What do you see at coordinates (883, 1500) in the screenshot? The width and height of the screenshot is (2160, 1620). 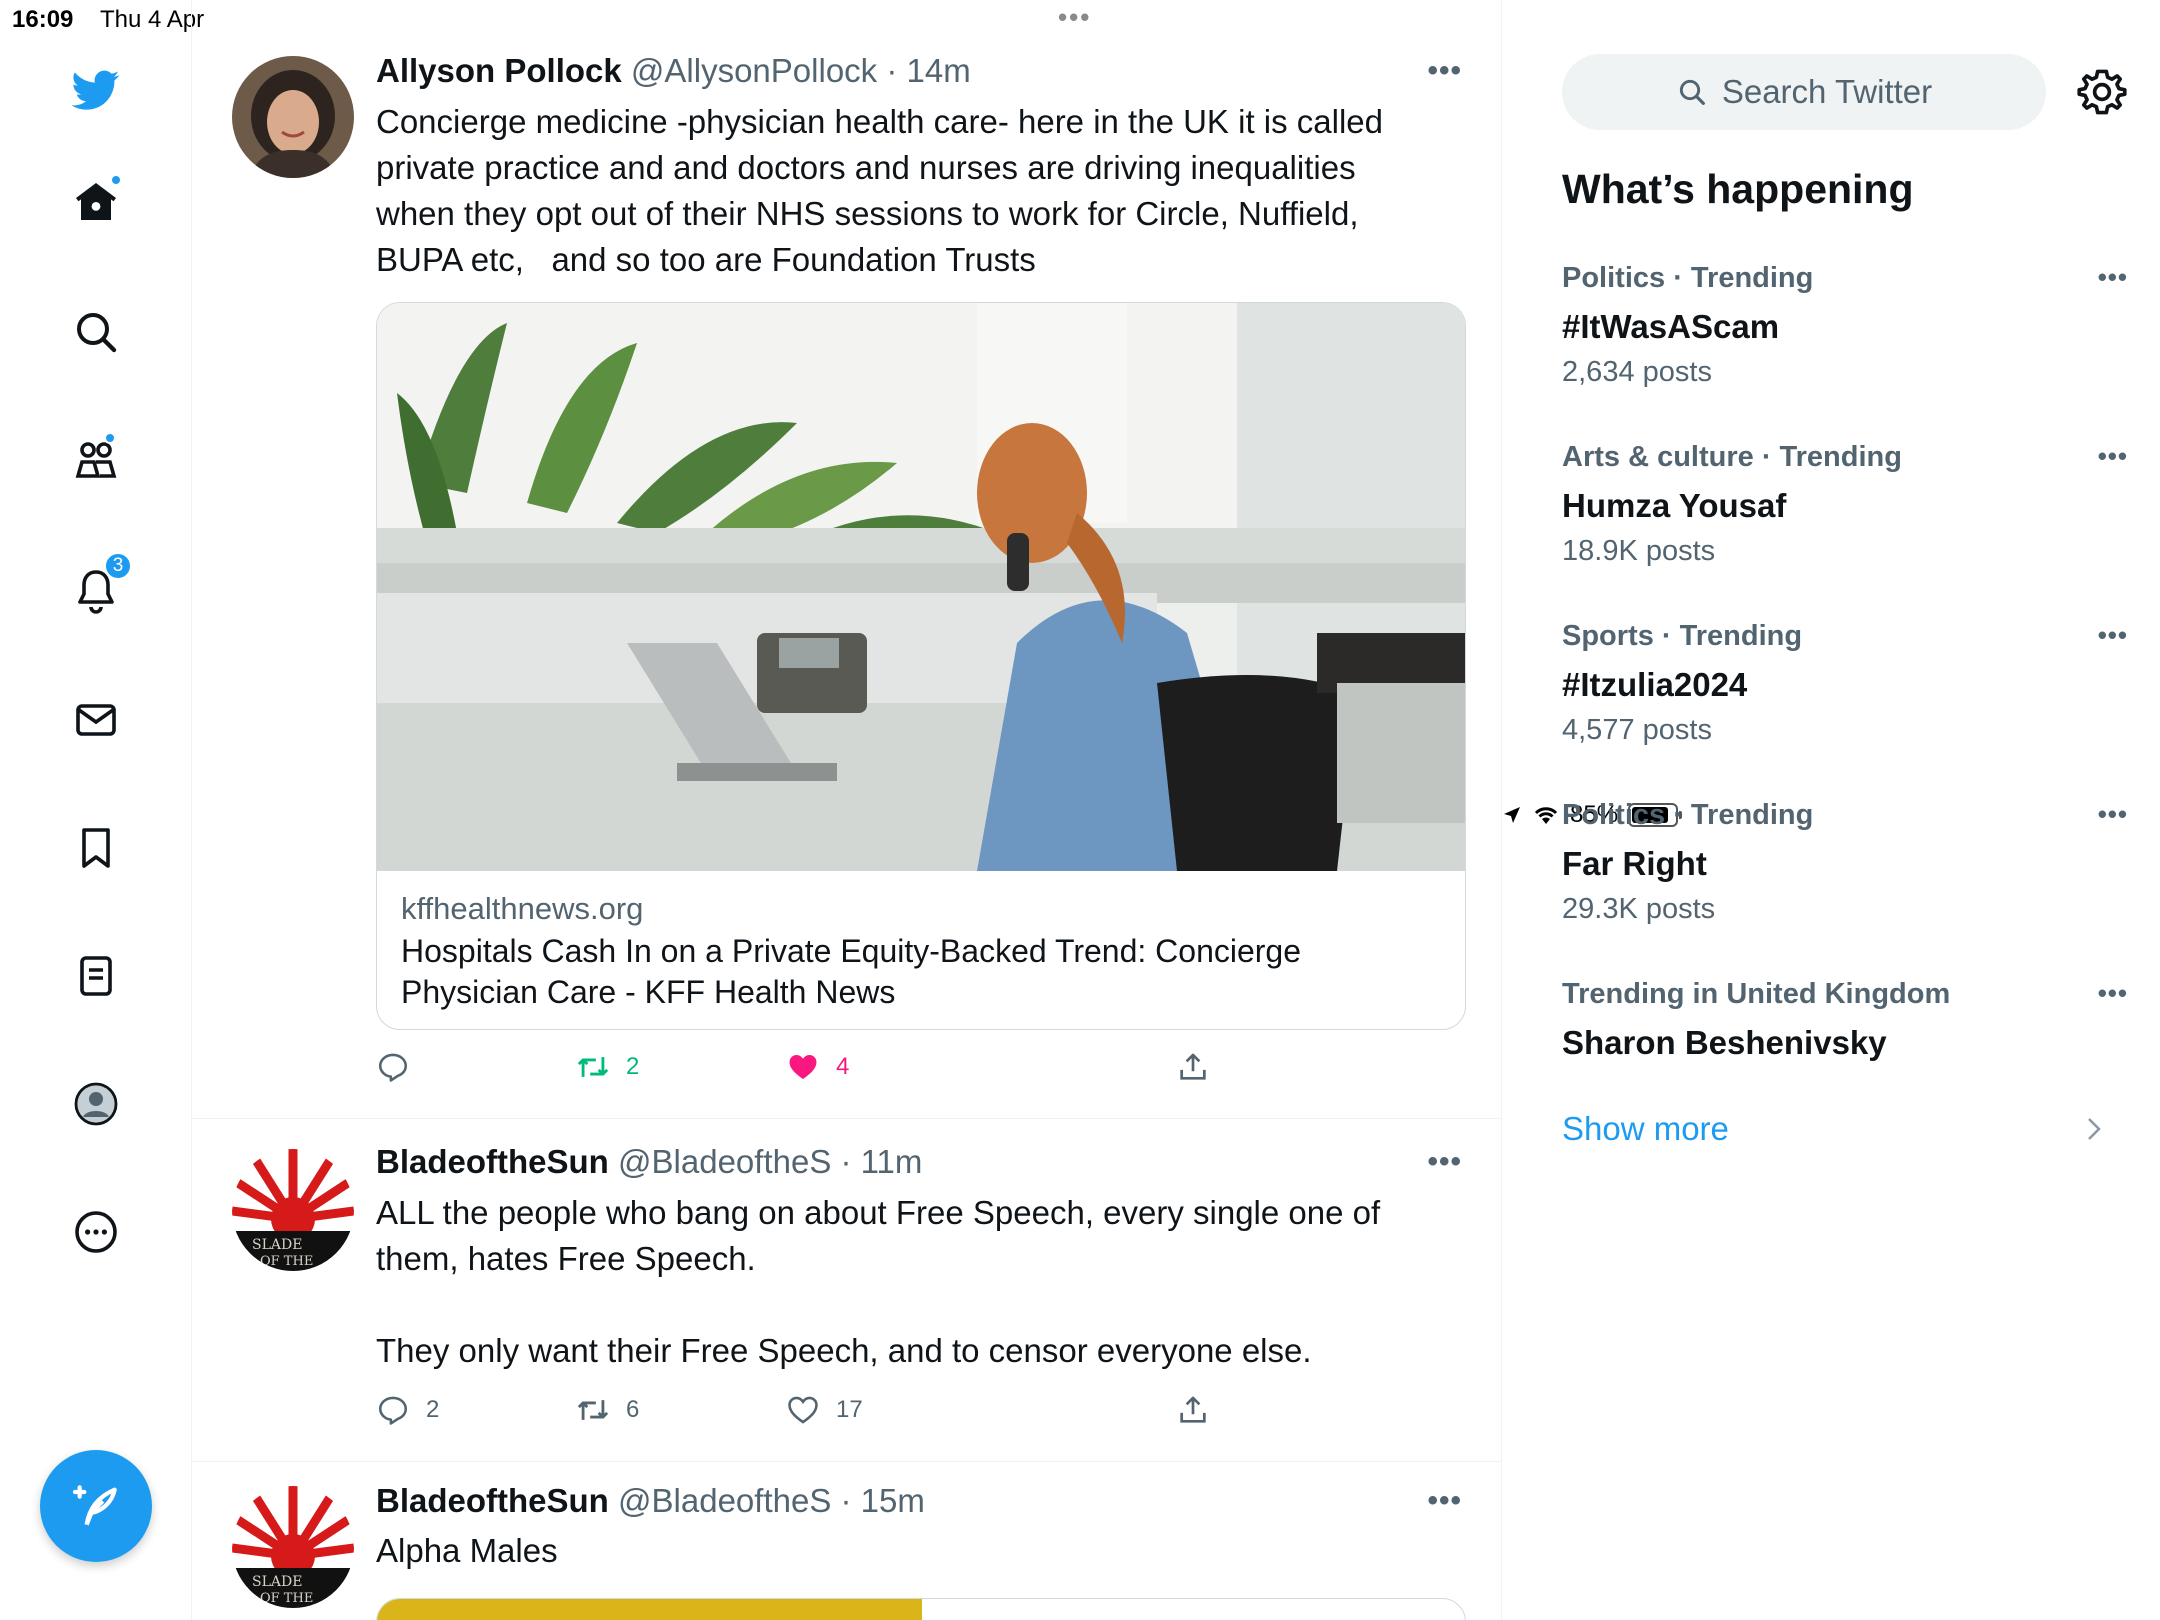 I see `tweet-time: · 15m` at bounding box center [883, 1500].